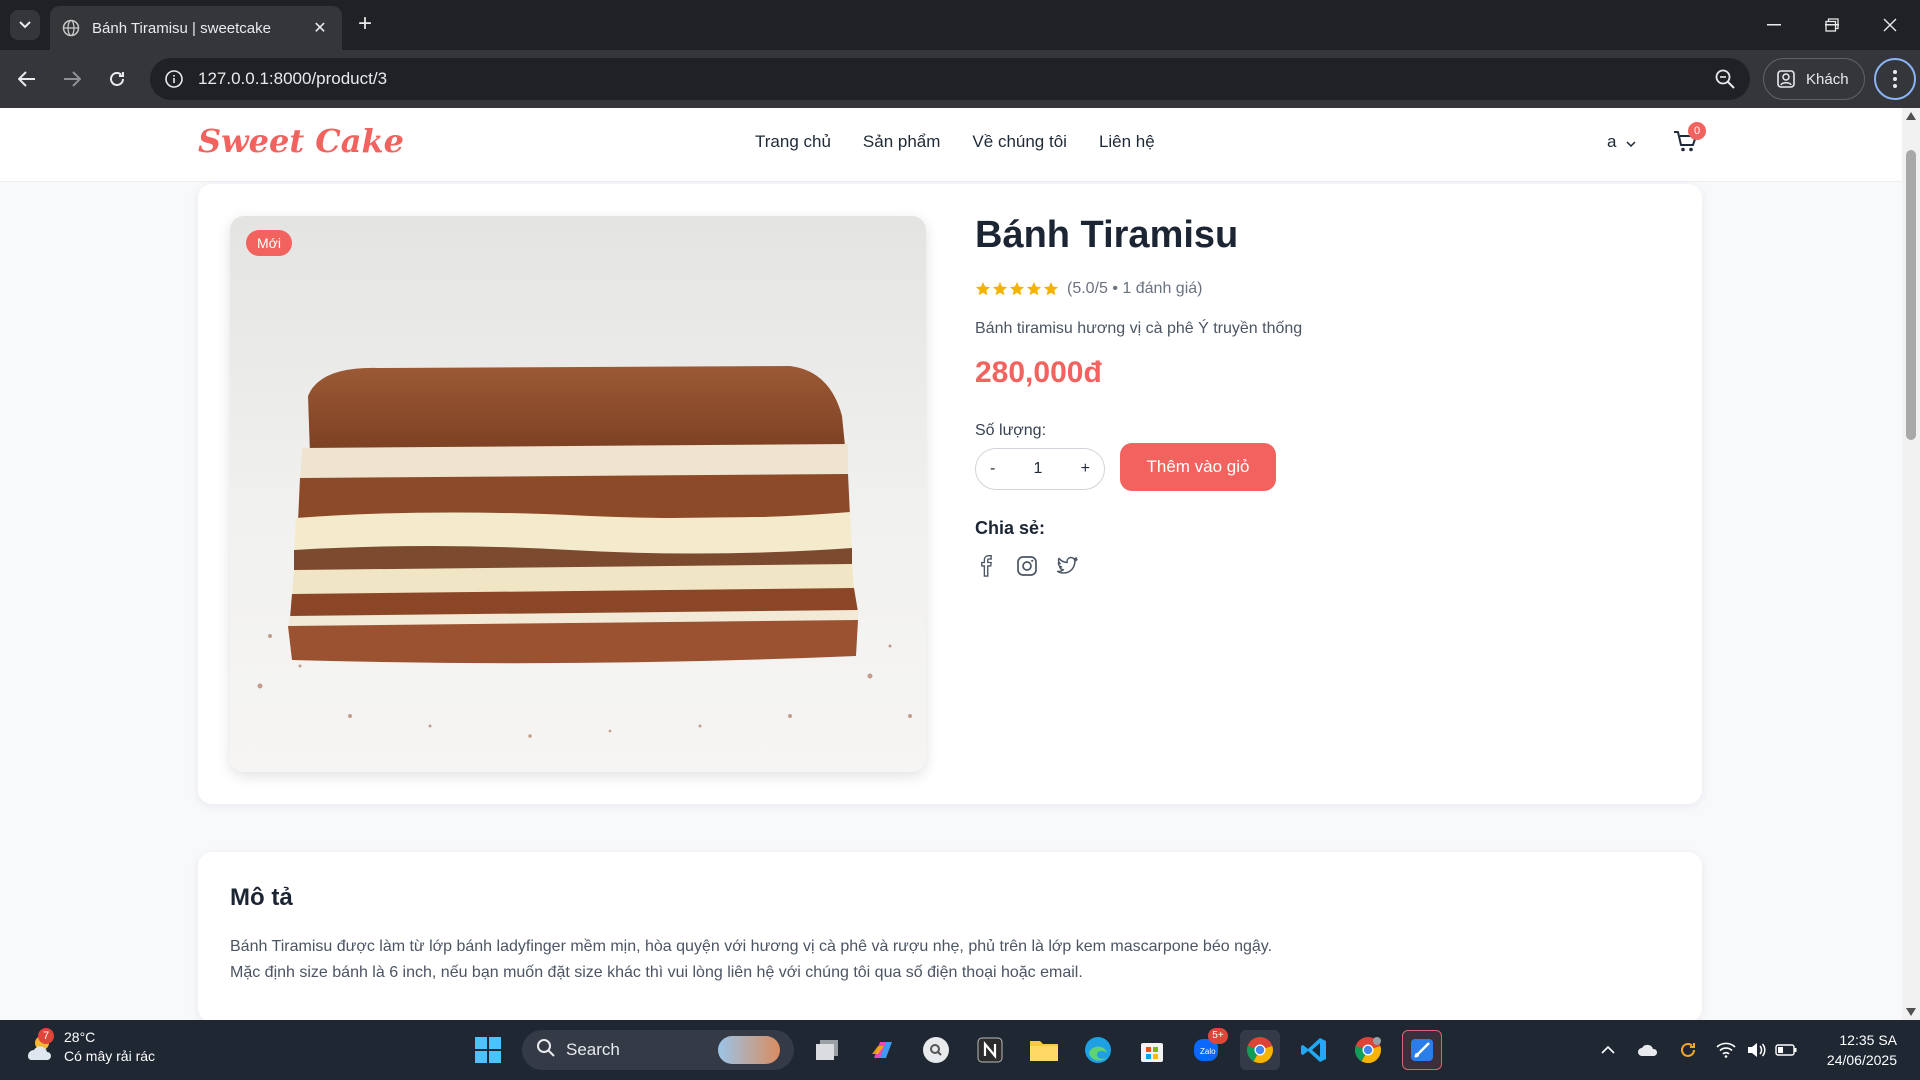 This screenshot has width=1920, height=1080. I want to click on product-price: 280,000đ, so click(1038, 372).